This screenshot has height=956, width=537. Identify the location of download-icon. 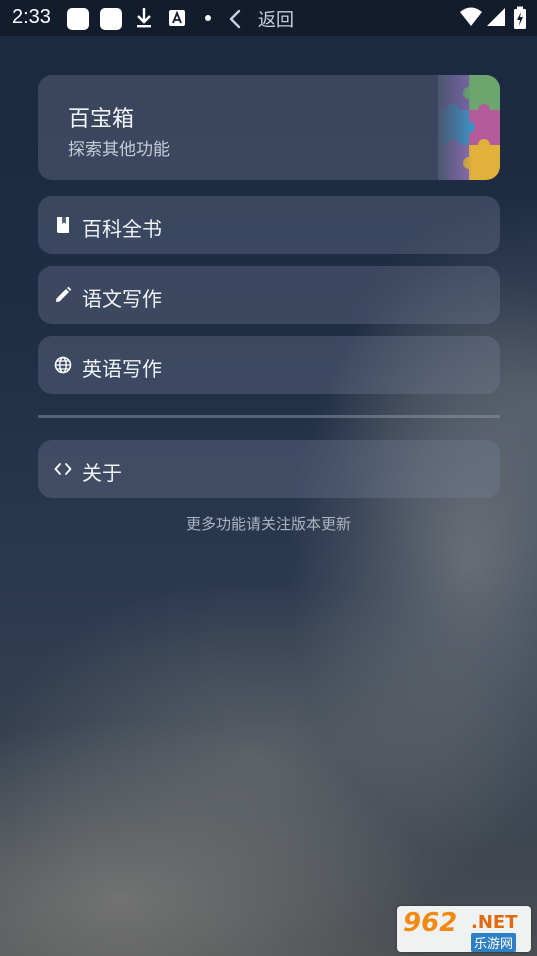
(144, 18).